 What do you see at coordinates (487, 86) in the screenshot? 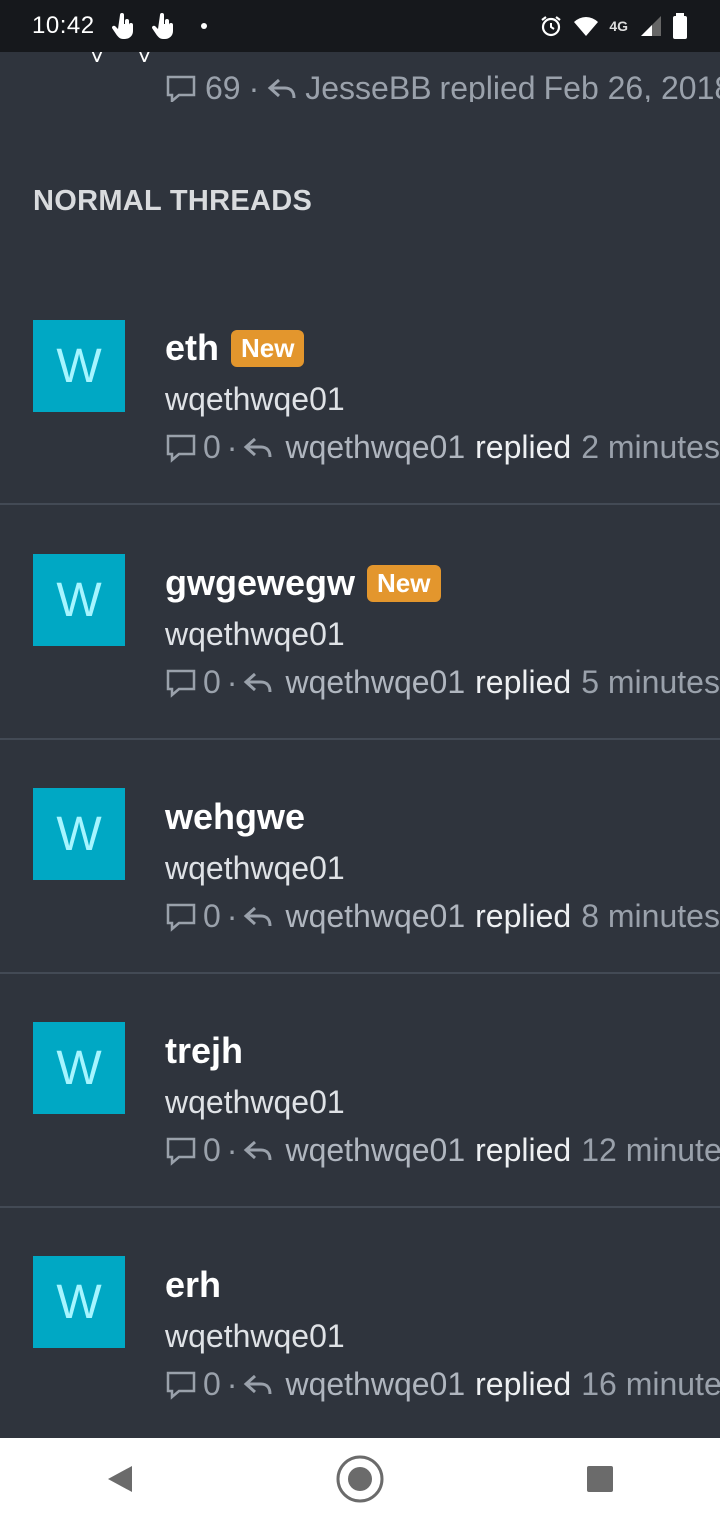
I see `previous-replied-word: replied` at bounding box center [487, 86].